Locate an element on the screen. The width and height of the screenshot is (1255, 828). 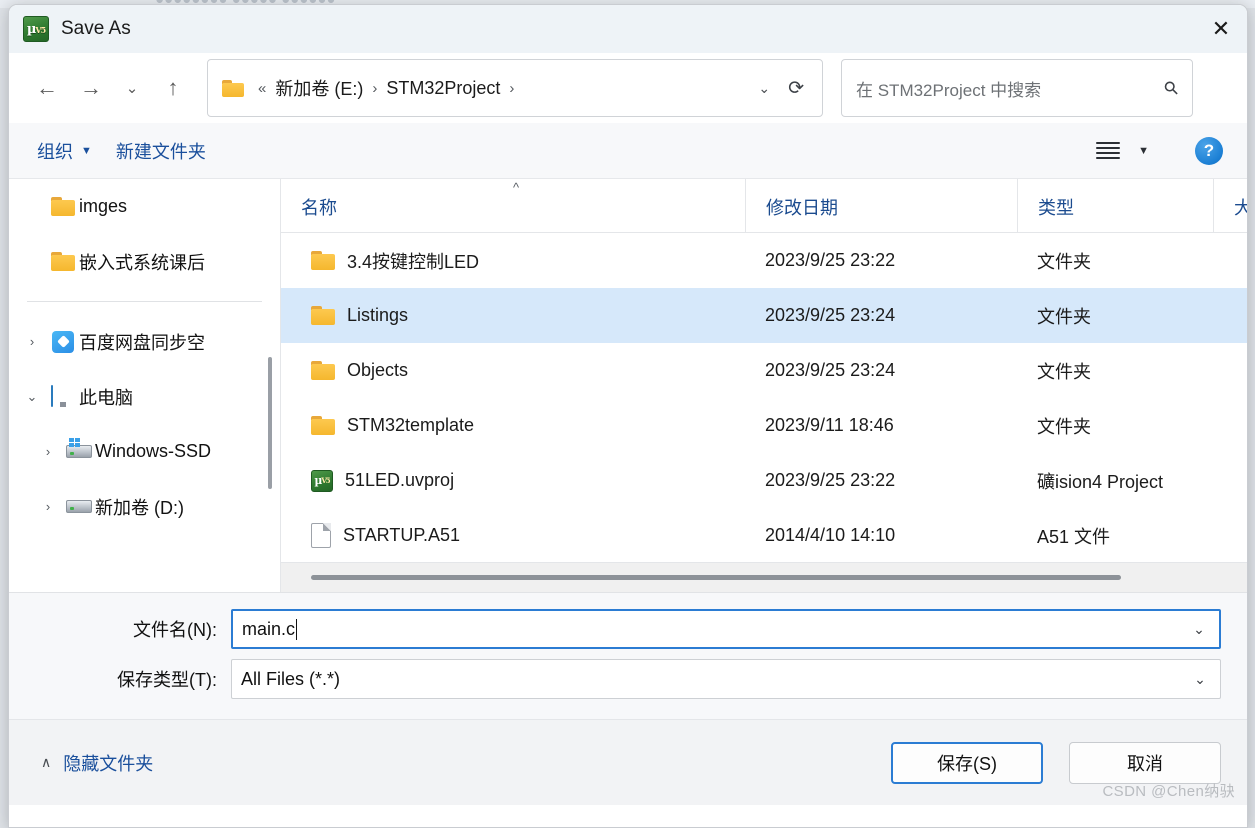
view-options-button: ▼ is located at coordinates (1122, 151).